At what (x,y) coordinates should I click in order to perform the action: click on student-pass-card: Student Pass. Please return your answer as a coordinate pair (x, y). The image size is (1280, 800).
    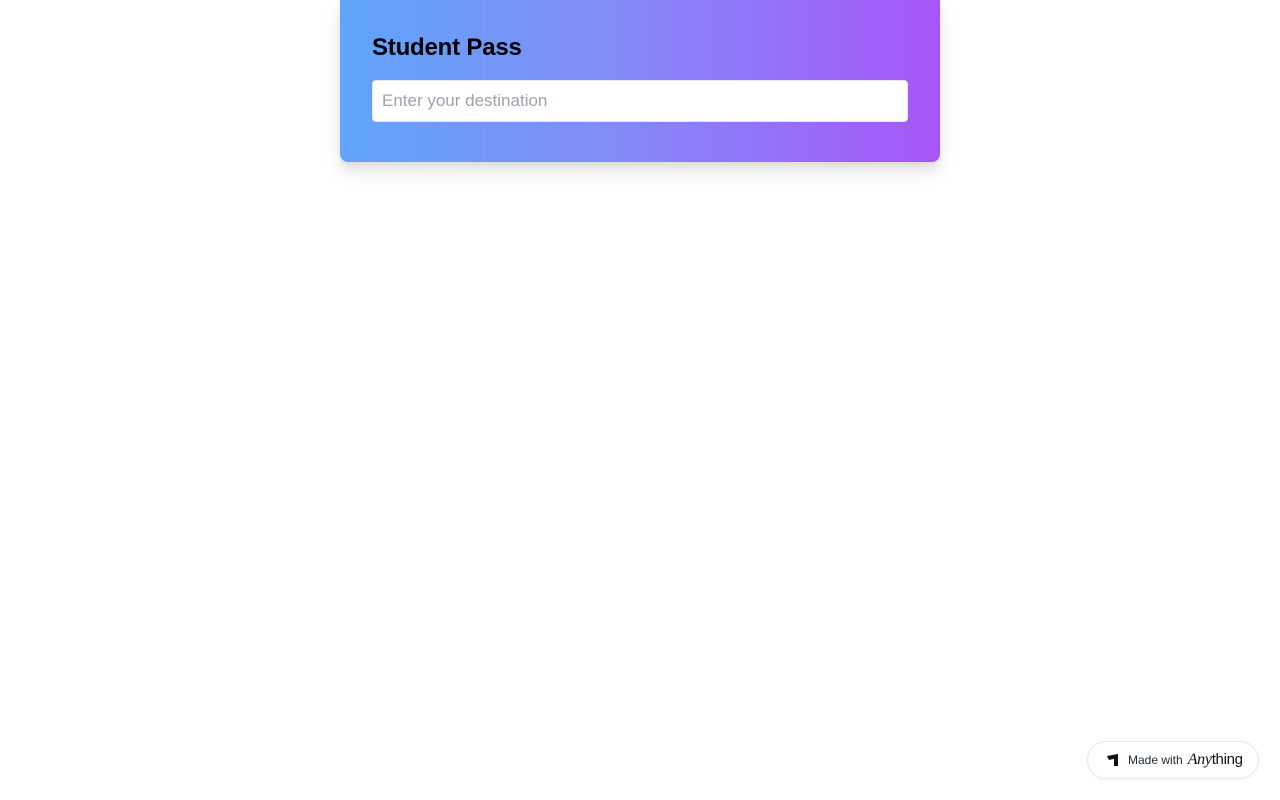
    Looking at the image, I should click on (640, 81).